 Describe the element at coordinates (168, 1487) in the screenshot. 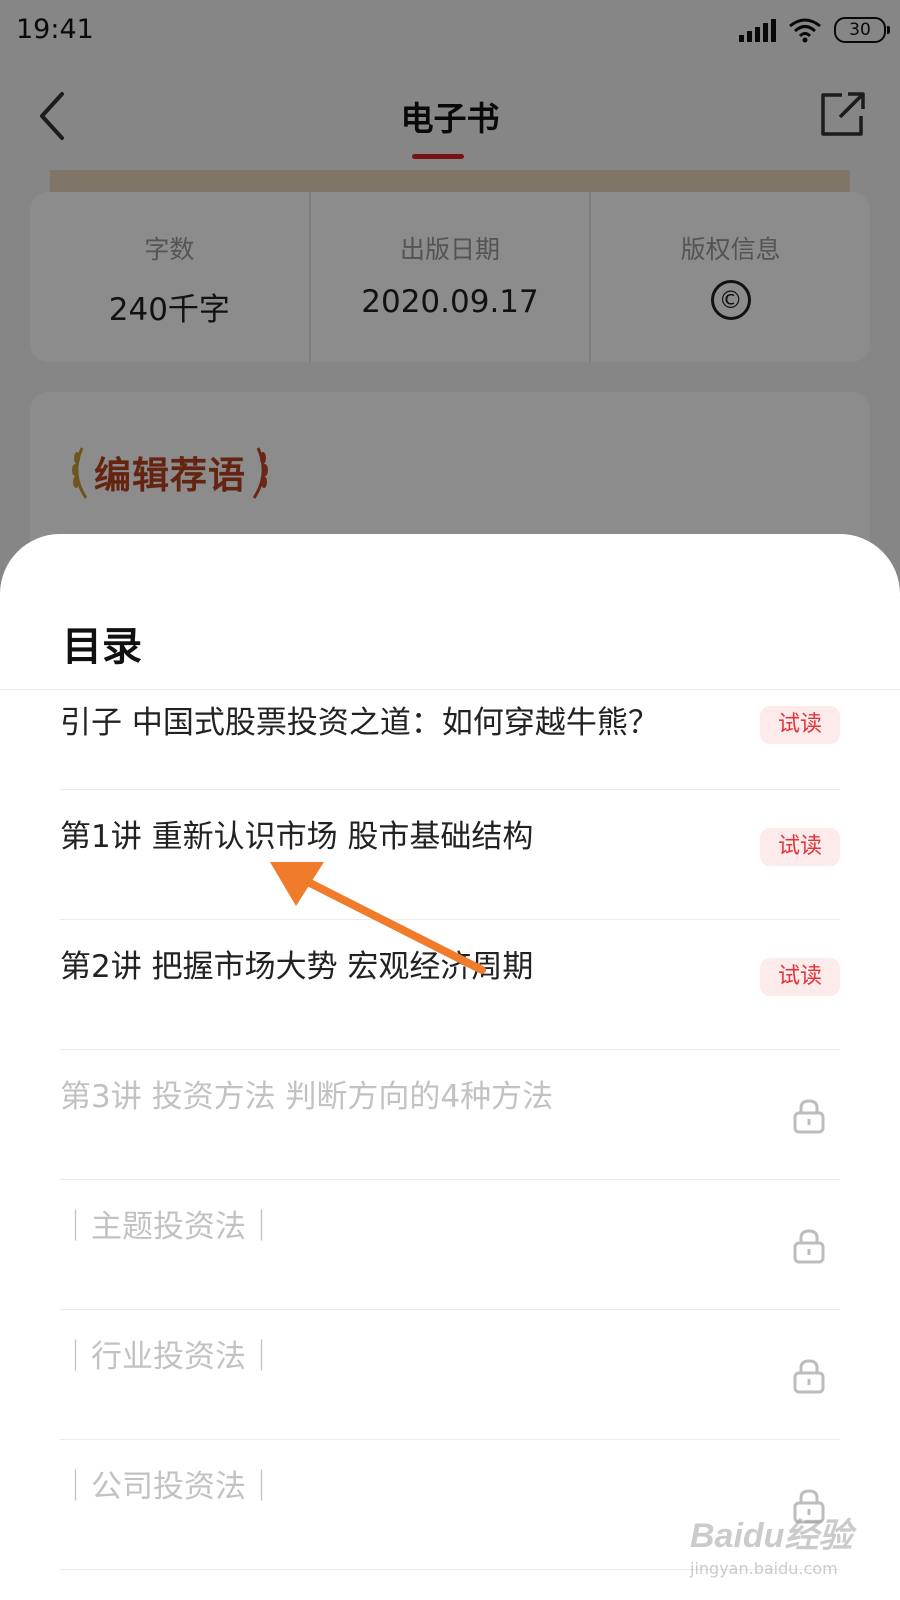

I see `toc-item-title: ｜公司投资法｜` at that location.